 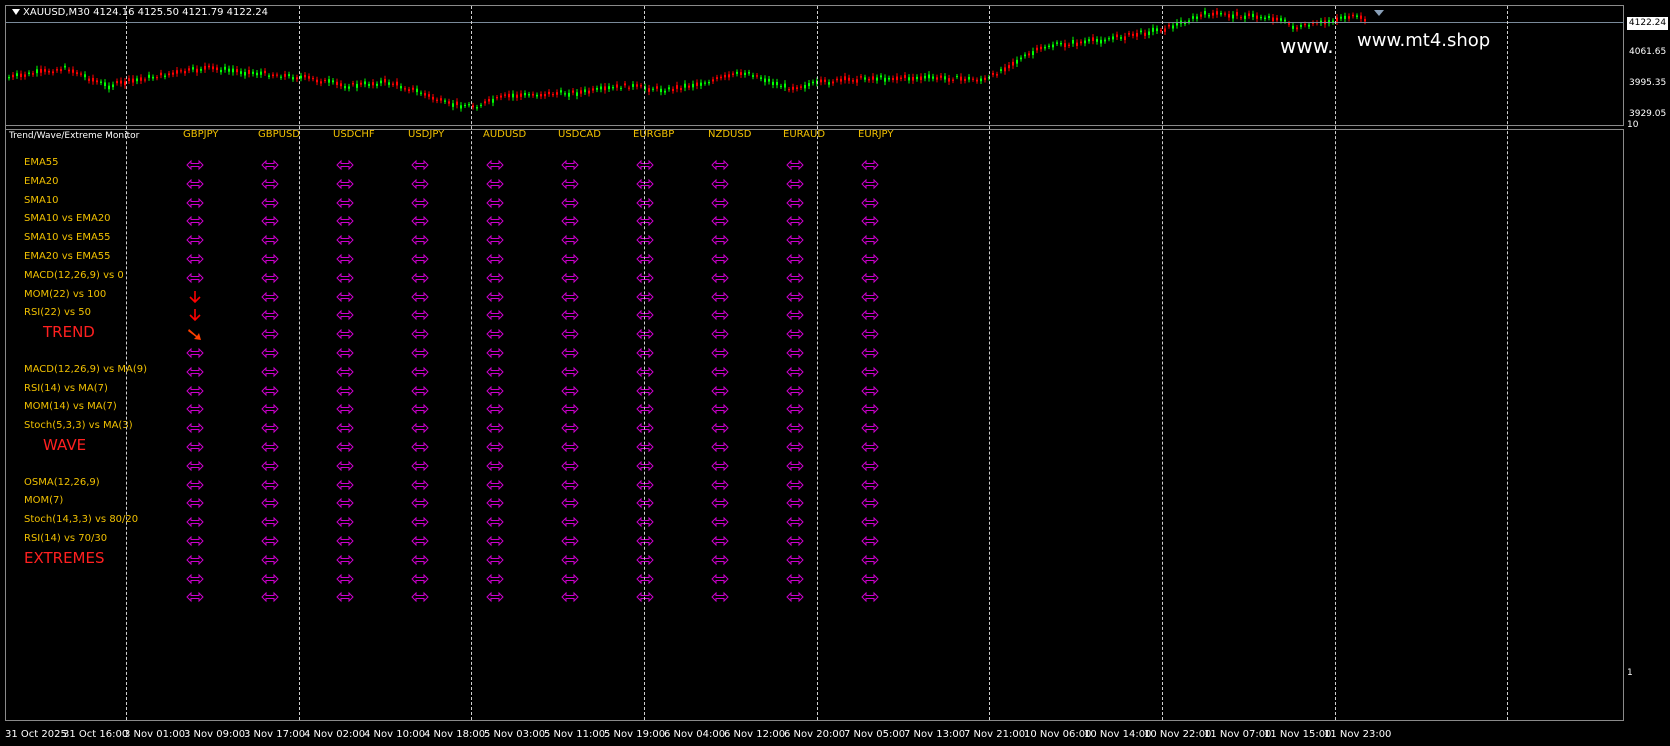 What do you see at coordinates (1298, 734) in the screenshot?
I see `time-axis-label: 11 Nov 15:00` at bounding box center [1298, 734].